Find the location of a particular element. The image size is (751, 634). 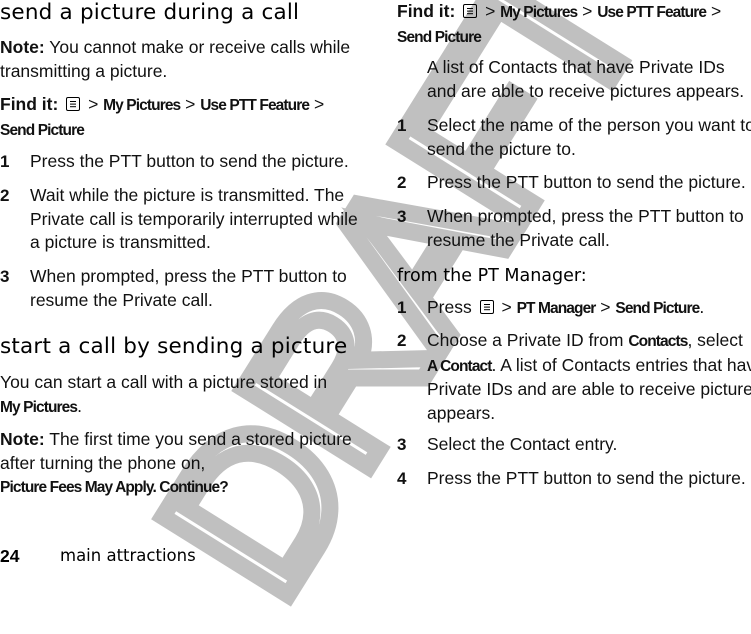

intro-bold-my-pictures: My Pictures is located at coordinates (39, 407).